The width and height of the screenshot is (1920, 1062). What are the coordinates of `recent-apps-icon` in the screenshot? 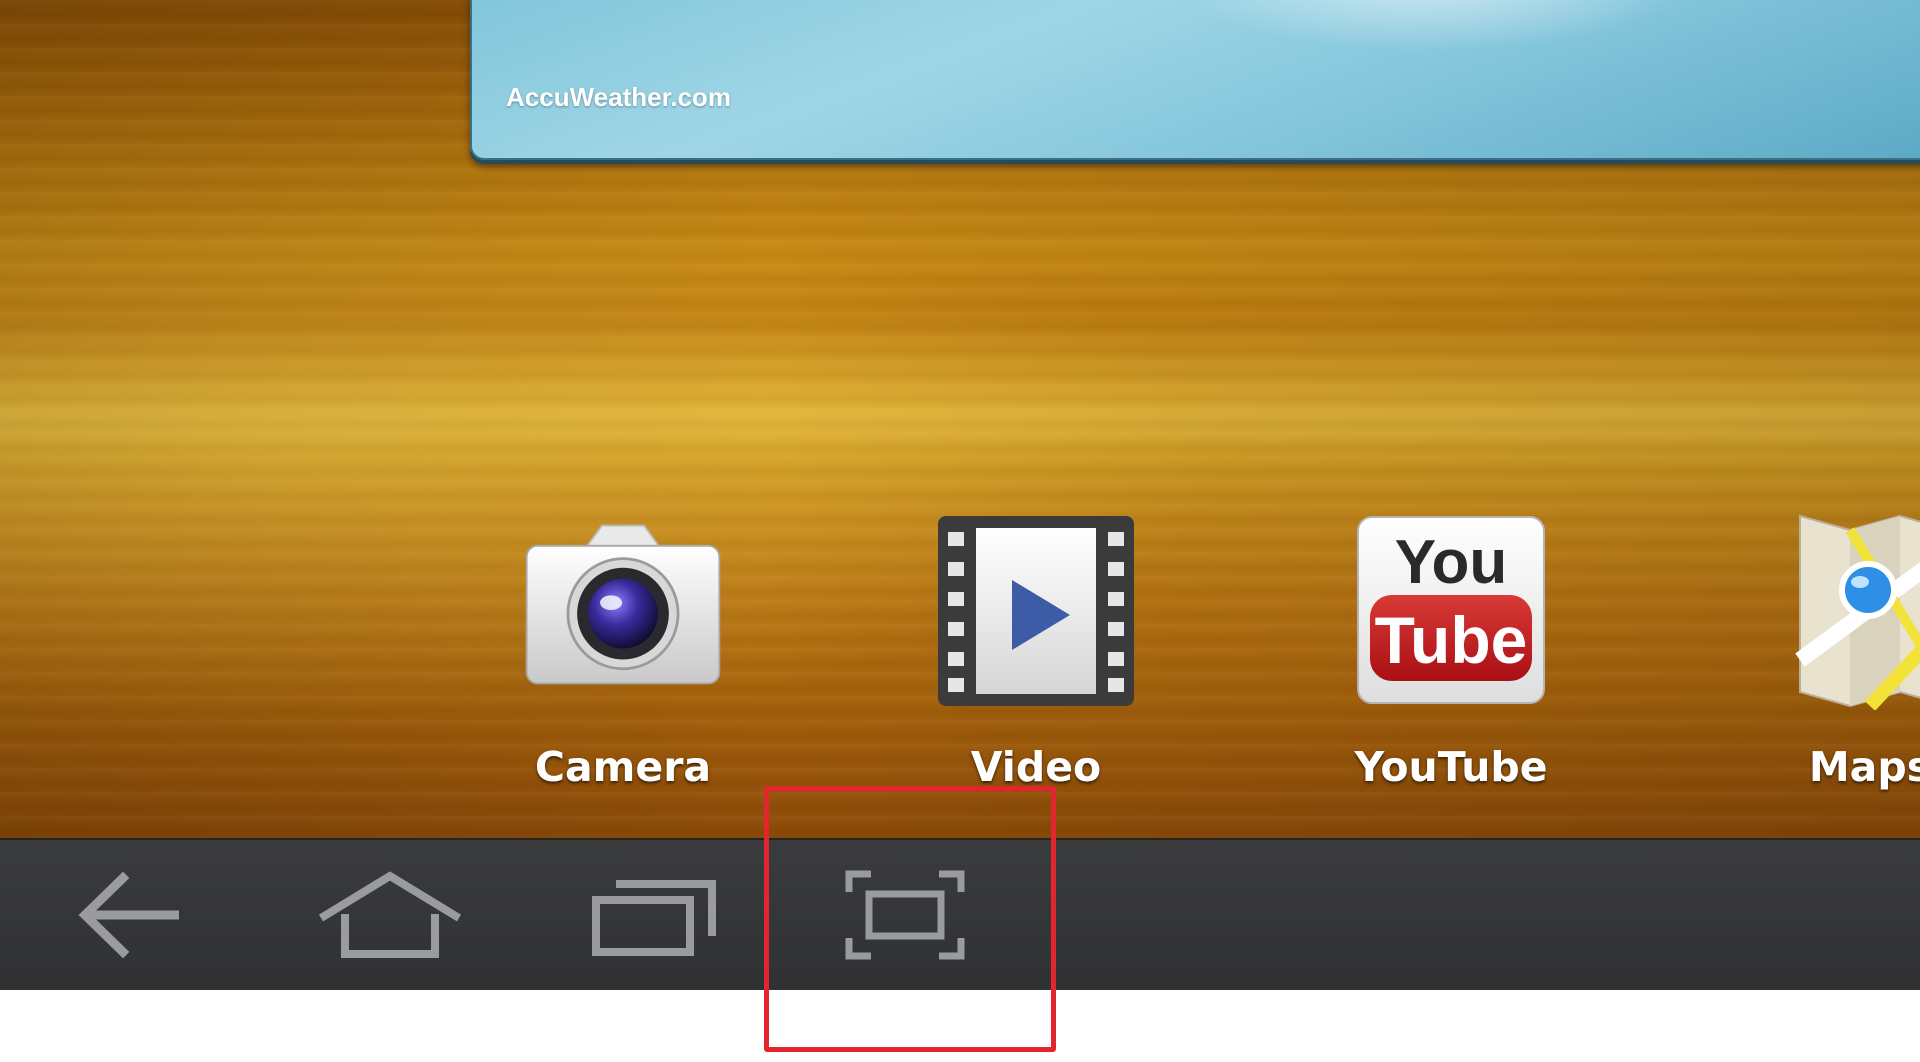 It's located at (654, 918).